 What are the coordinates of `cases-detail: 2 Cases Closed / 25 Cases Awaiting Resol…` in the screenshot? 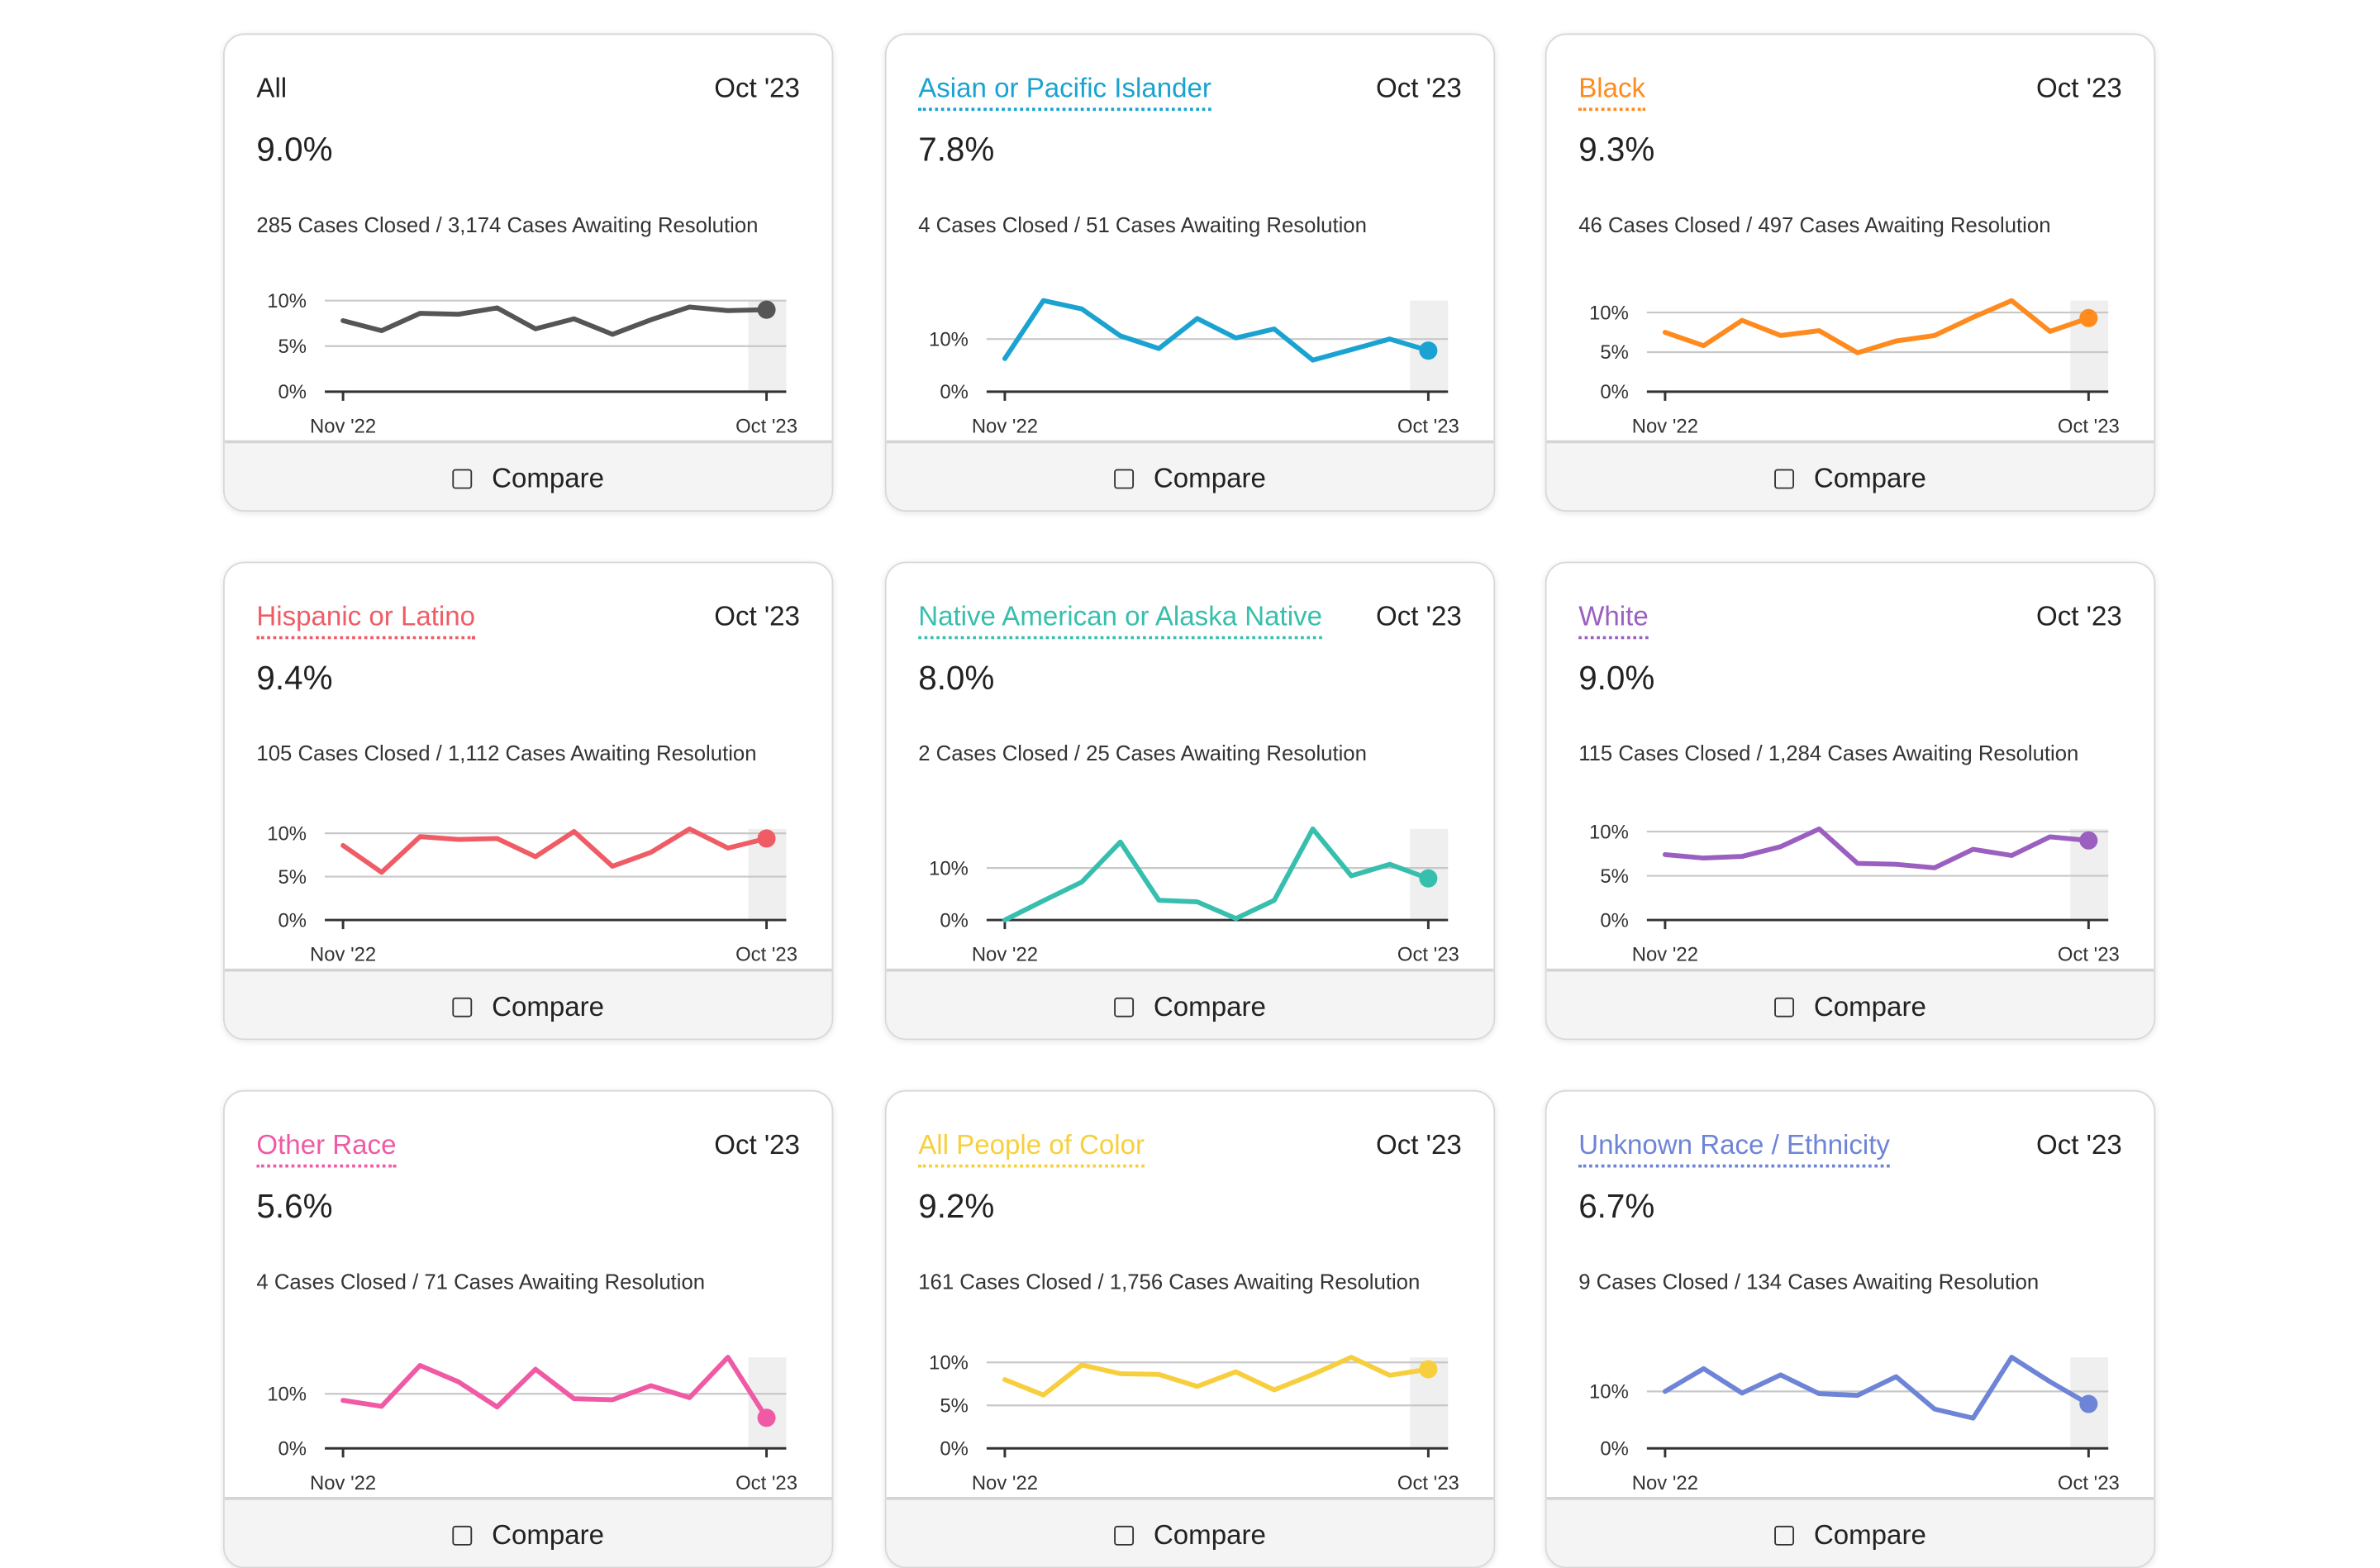 It's located at (1142, 753).